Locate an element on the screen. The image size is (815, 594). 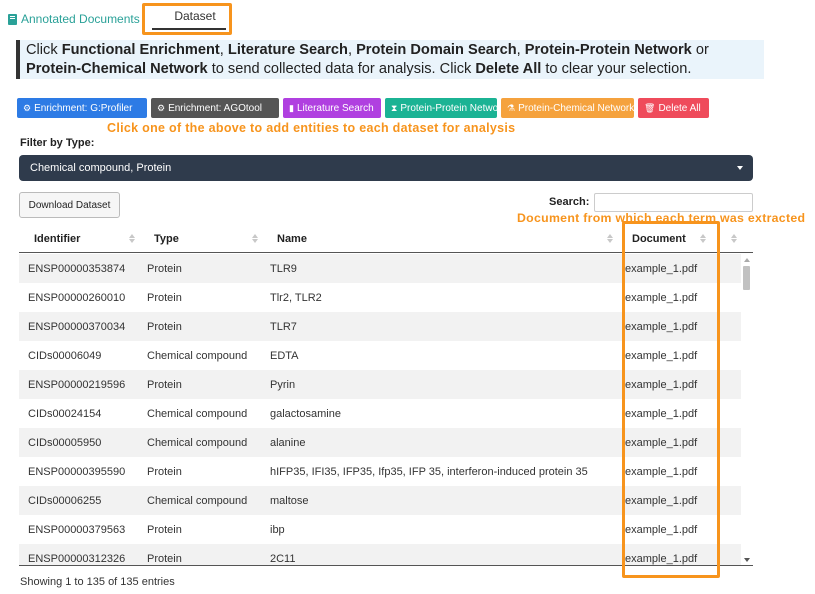
info-bold-literature-search: Literature Search is located at coordinates (287, 50).